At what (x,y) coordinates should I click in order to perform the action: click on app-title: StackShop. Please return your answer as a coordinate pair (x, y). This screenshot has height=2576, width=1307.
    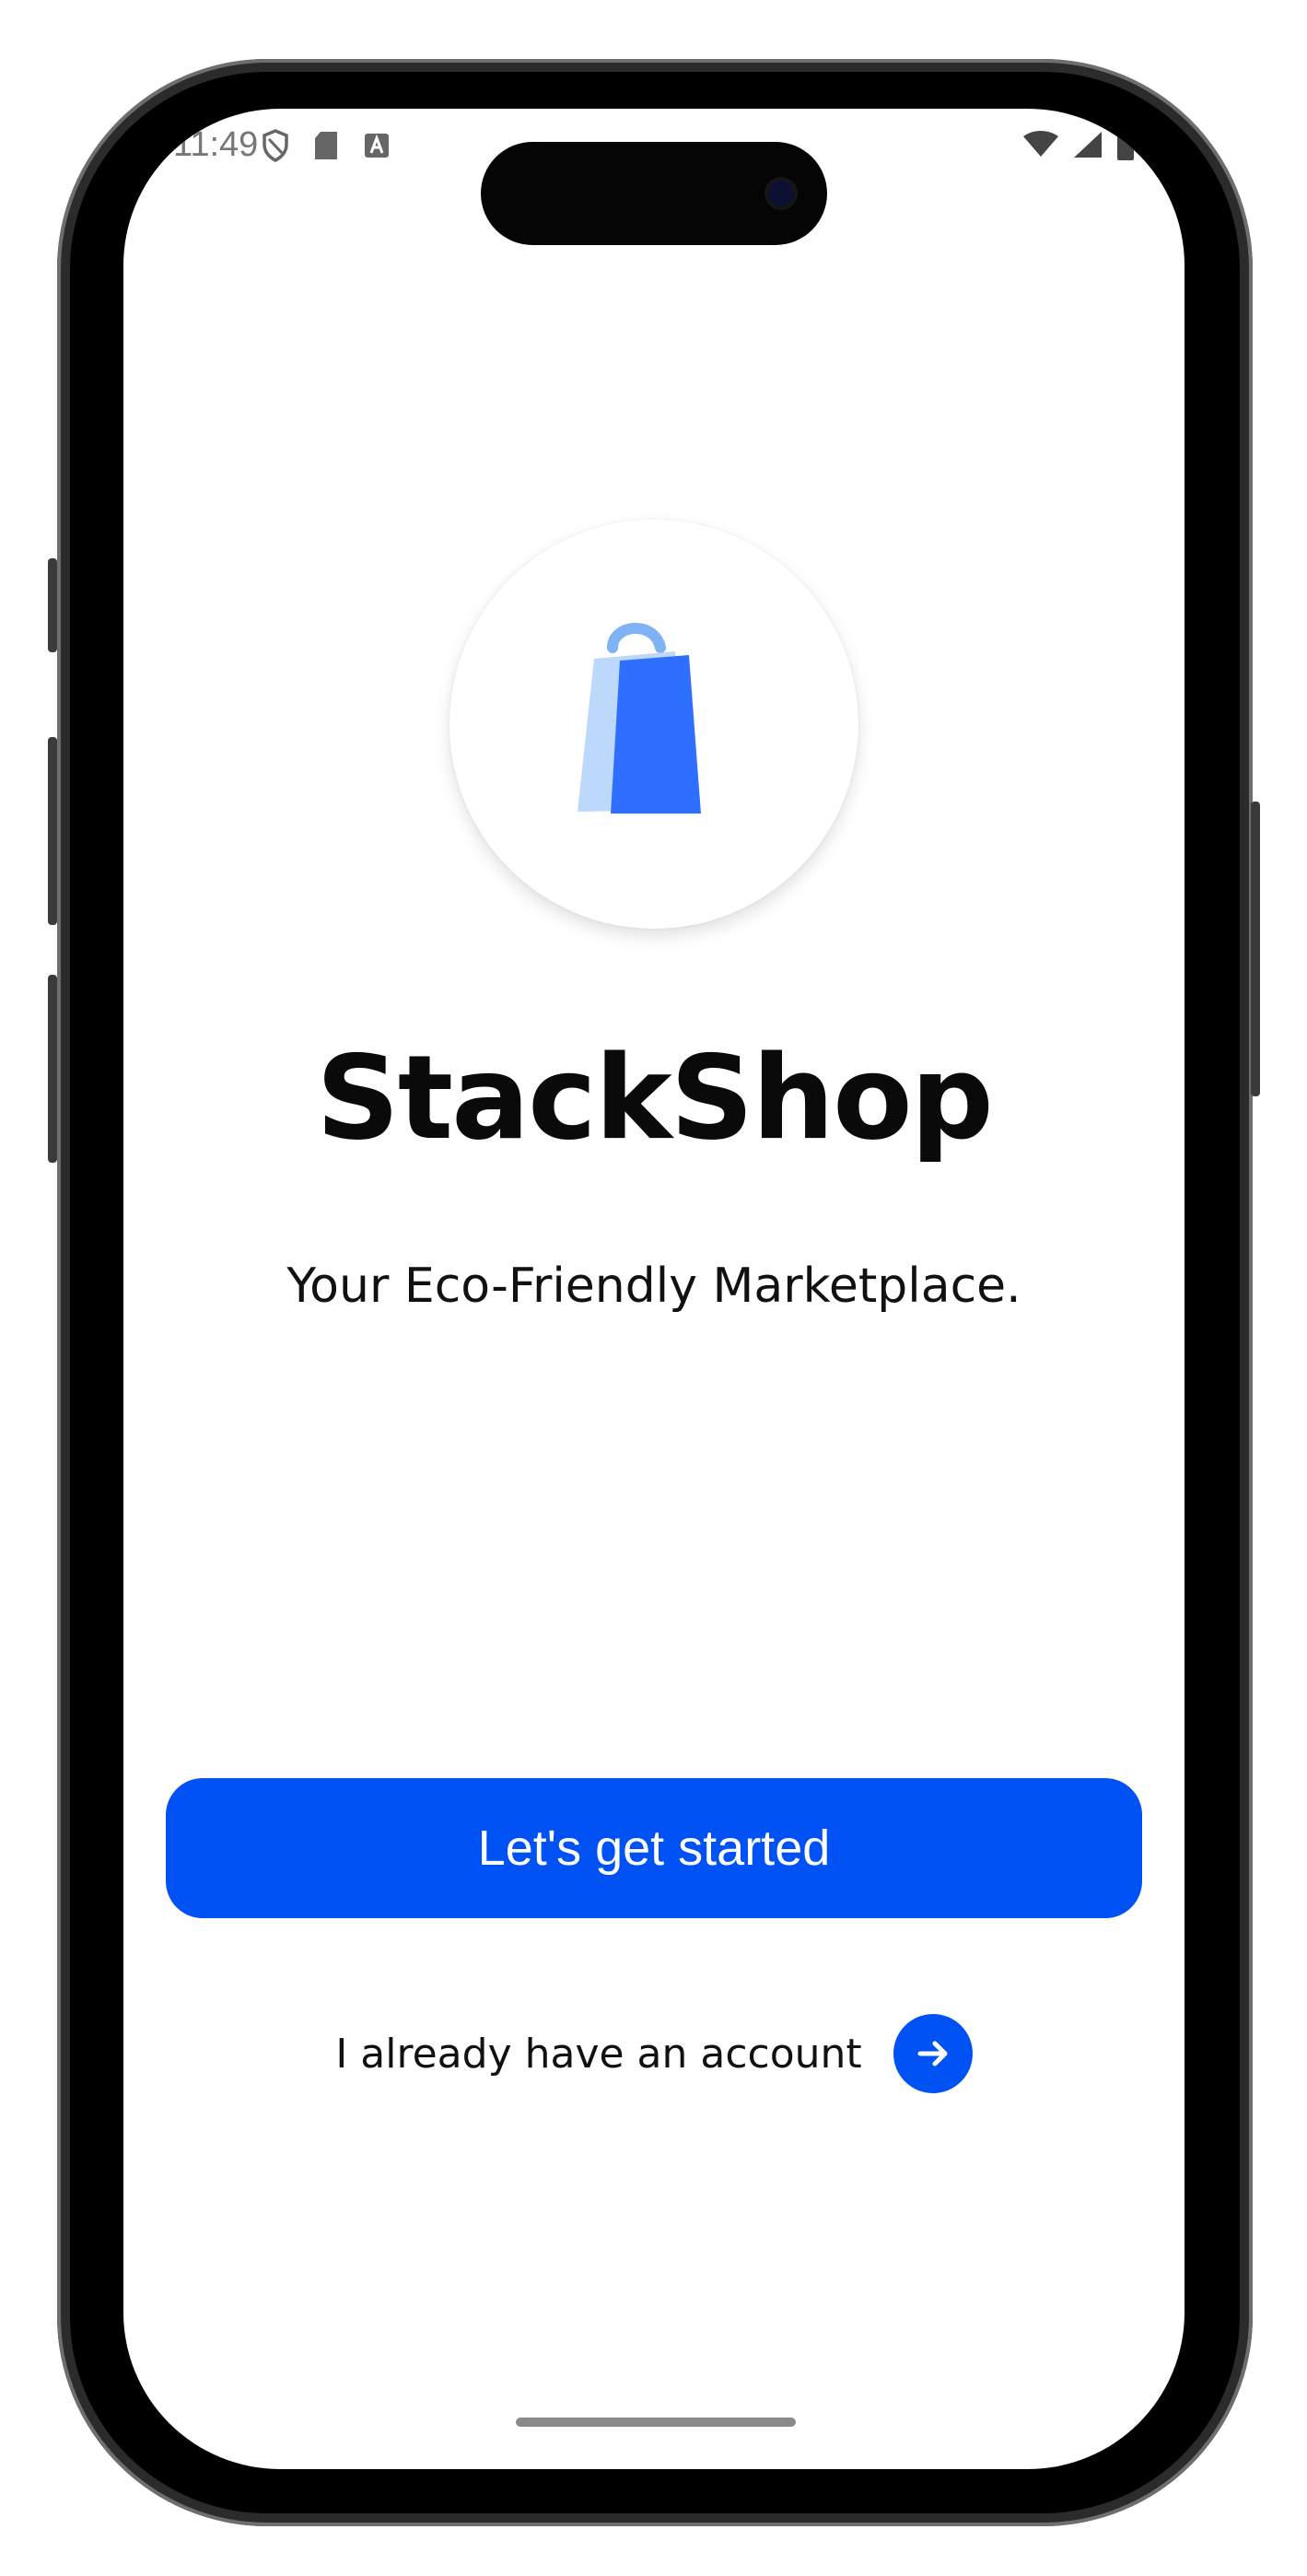
    Looking at the image, I should click on (655, 1097).